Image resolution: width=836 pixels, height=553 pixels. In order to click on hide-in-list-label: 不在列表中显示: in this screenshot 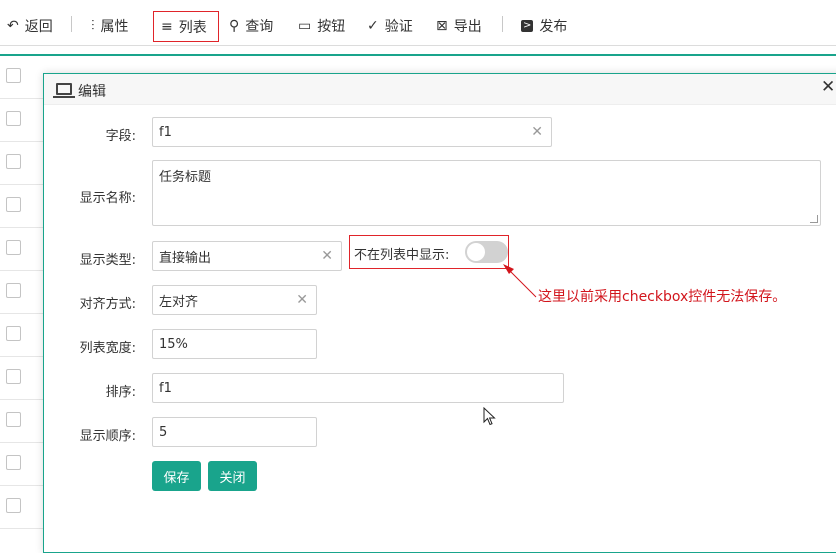, I will do `click(402, 255)`.